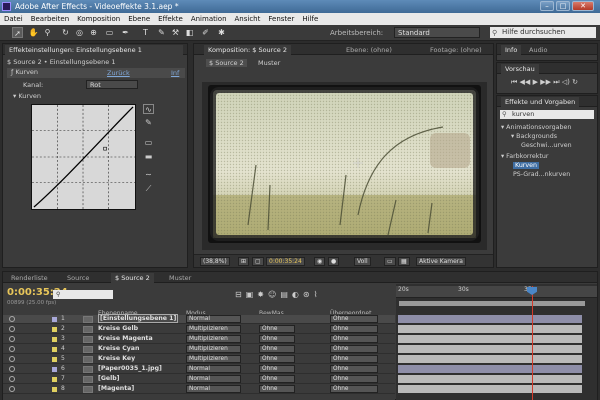 The image size is (600, 400). Describe the element at coordinates (258, 261) in the screenshot. I see `mask-visibility-icon: ▢` at that location.